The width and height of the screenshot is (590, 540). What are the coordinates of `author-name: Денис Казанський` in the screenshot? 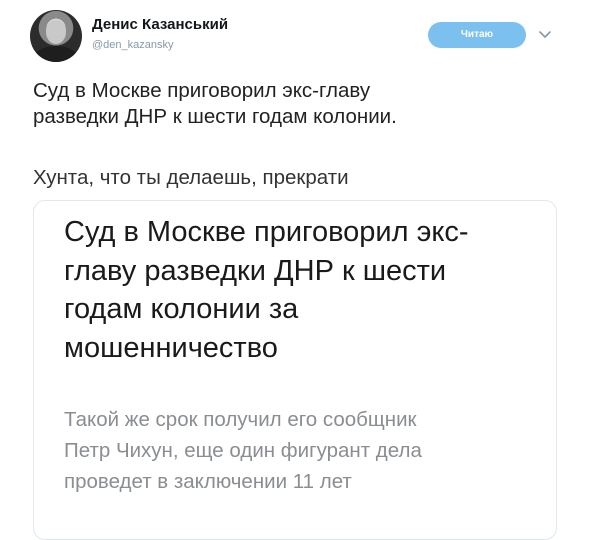 It's located at (160, 24).